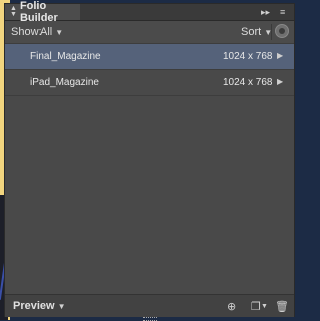 This screenshot has width=320, height=321. What do you see at coordinates (231, 306) in the screenshot?
I see `new-folio-icon: ⊕` at bounding box center [231, 306].